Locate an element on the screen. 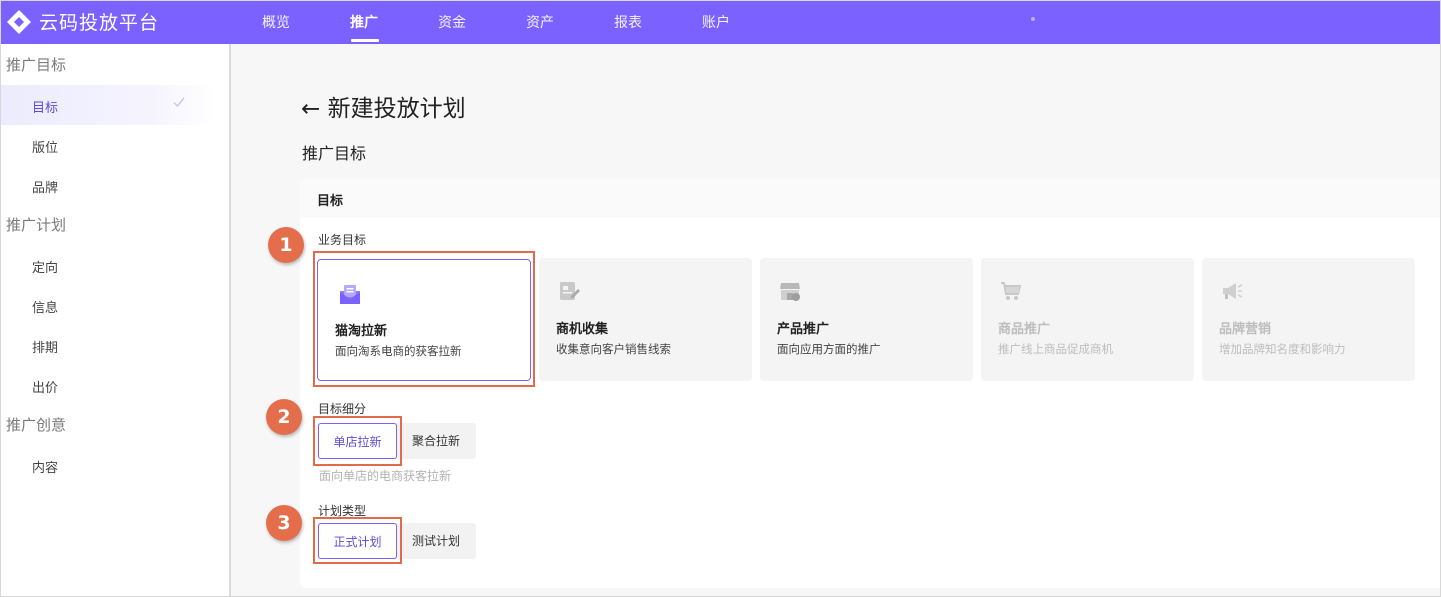 The width and height of the screenshot is (1441, 597). sidebar-item-bid: 出价 is located at coordinates (107, 385).